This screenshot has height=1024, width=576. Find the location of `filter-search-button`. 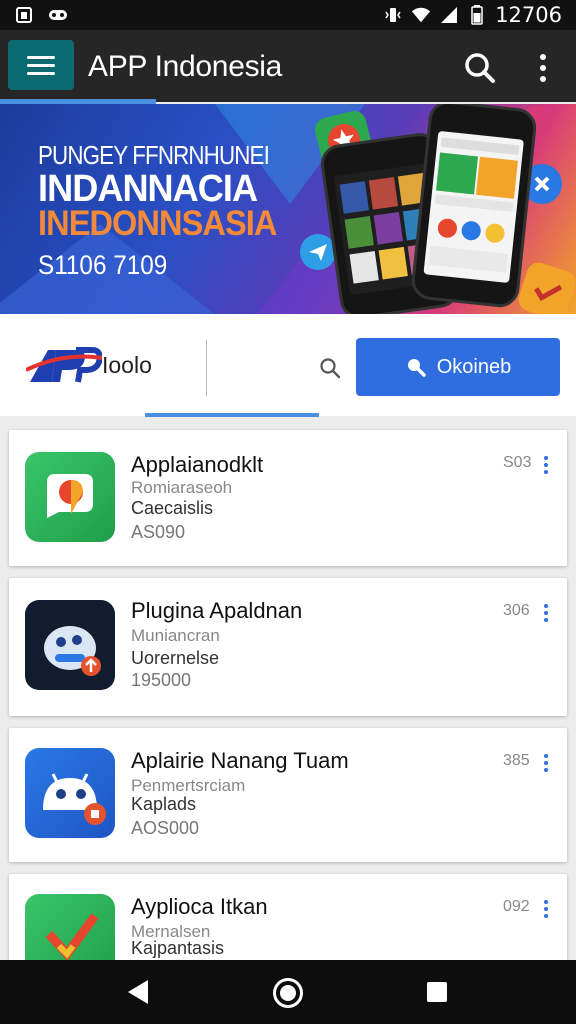

filter-search-button is located at coordinates (330, 368).